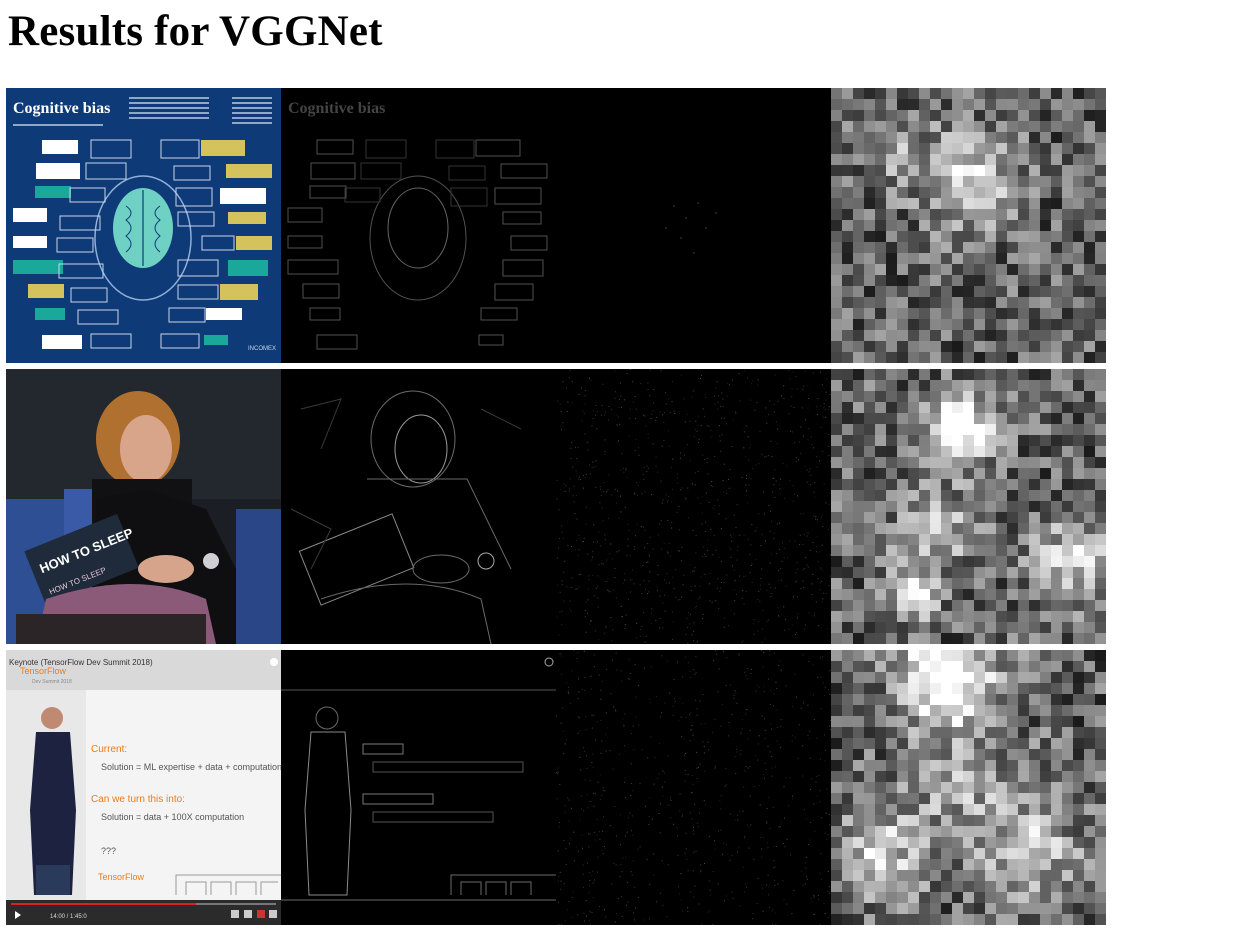 The height and width of the screenshot is (933, 1236). Describe the element at coordinates (68, 917) in the screenshot. I see `video-timecode: 14:00 / 1:45:0` at that location.